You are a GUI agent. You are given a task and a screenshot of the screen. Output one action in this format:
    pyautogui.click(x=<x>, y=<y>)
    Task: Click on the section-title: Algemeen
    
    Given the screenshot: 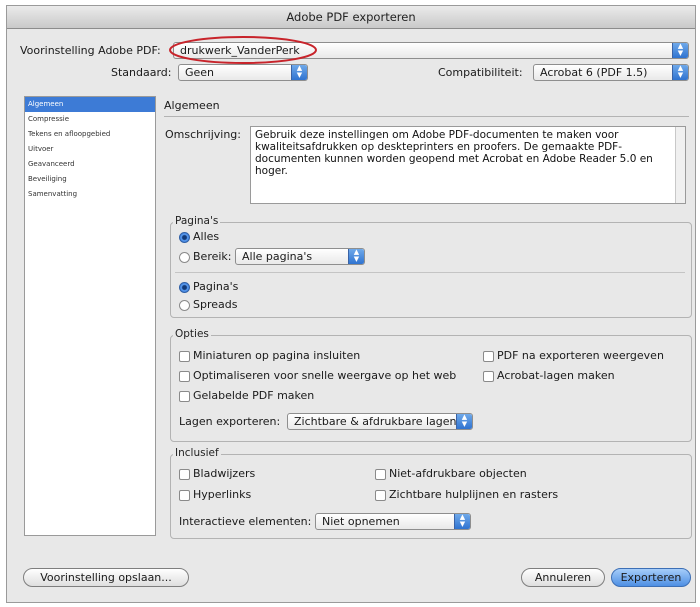 What is the action you would take?
    pyautogui.click(x=192, y=105)
    